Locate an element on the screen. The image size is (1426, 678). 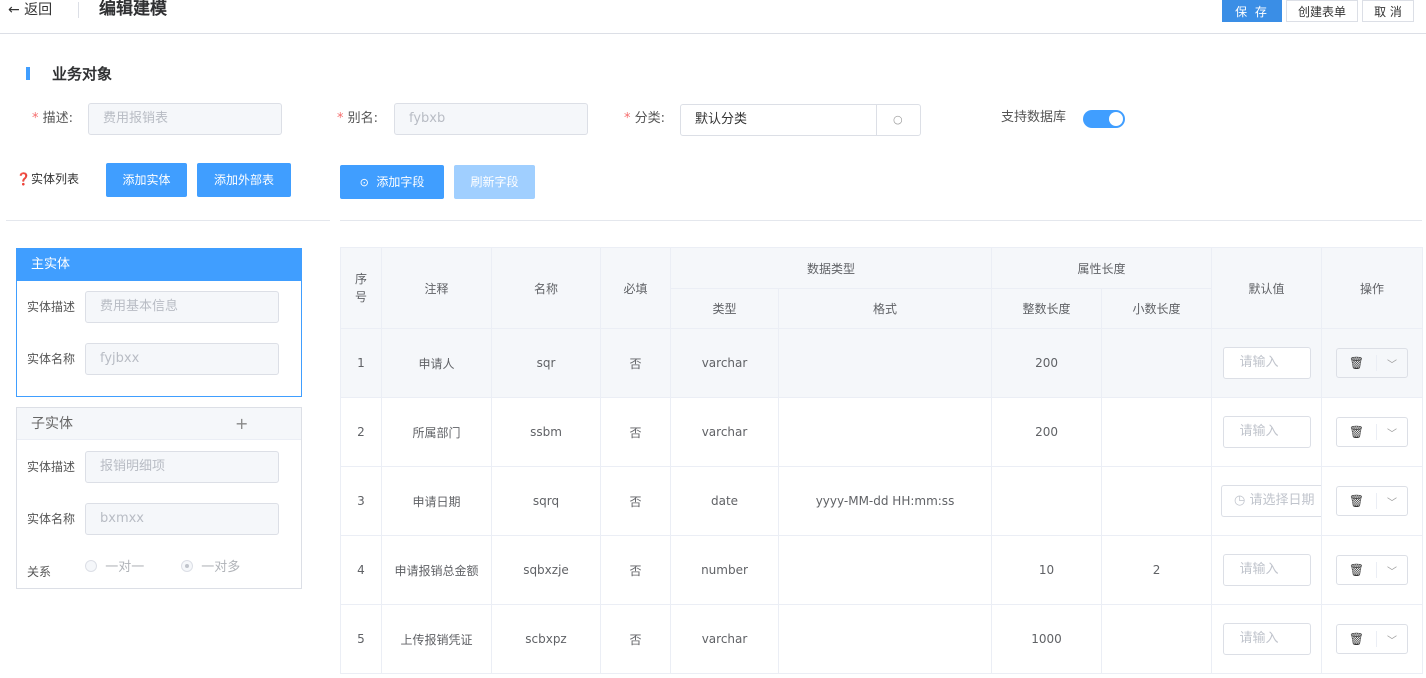
back-button: ← 返回 is located at coordinates (30, 10).